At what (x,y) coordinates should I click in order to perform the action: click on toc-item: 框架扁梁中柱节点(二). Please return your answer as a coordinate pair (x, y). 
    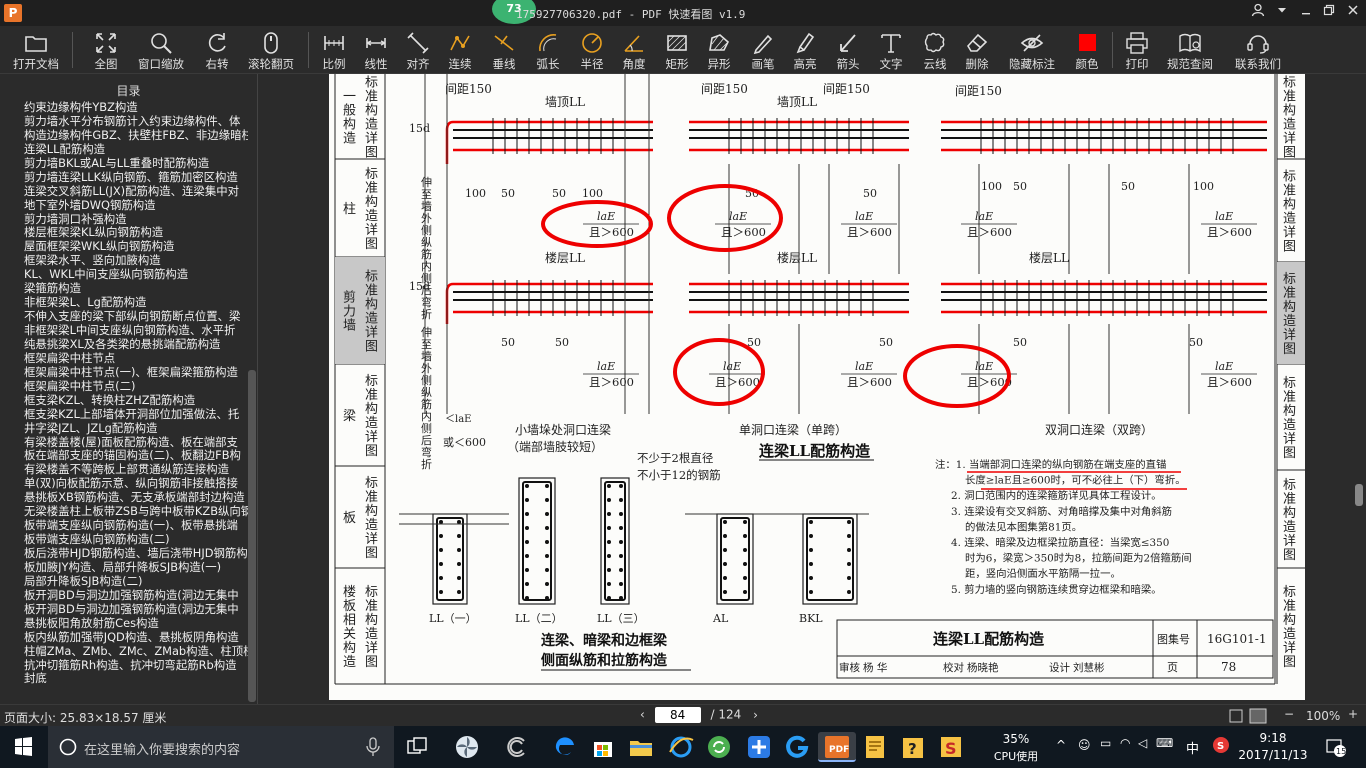
    Looking at the image, I should click on (124, 386).